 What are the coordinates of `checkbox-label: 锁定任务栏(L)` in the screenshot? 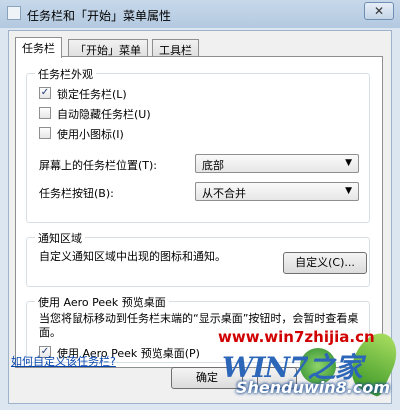 It's located at (92, 94).